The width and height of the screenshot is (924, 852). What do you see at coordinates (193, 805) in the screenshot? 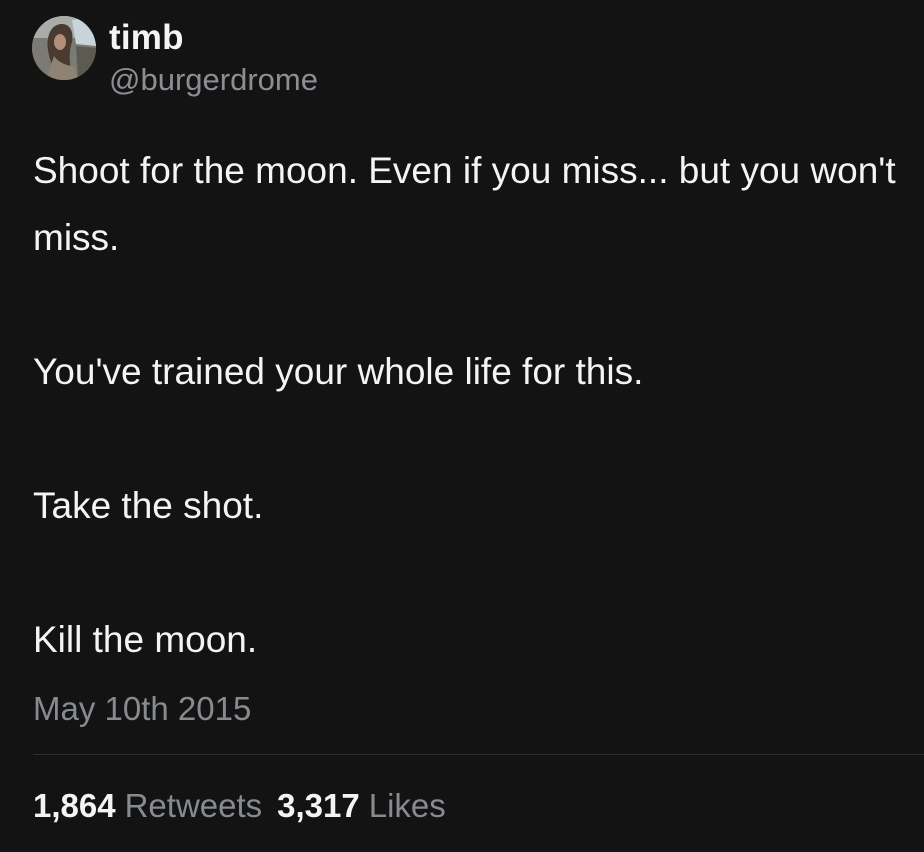
I see `retweets-label: Retweets` at bounding box center [193, 805].